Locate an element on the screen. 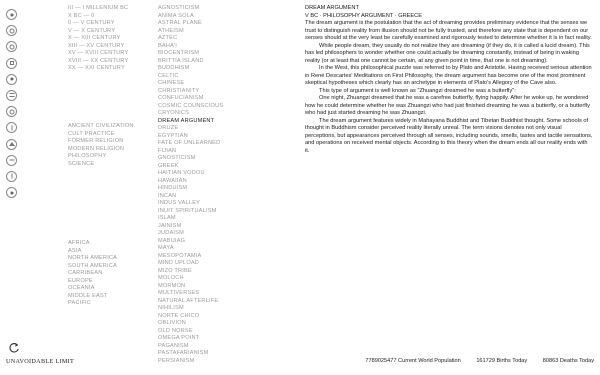  belief-item: OLD NORSE is located at coordinates (190, 332).